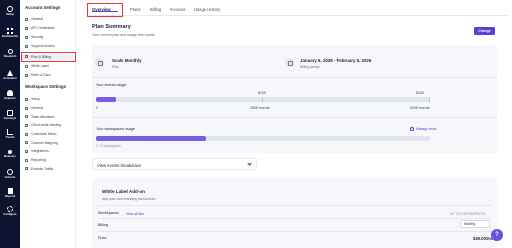  What do you see at coordinates (40, 66) in the screenshot?
I see `sidebar-item-label: White Label` at bounding box center [40, 66].